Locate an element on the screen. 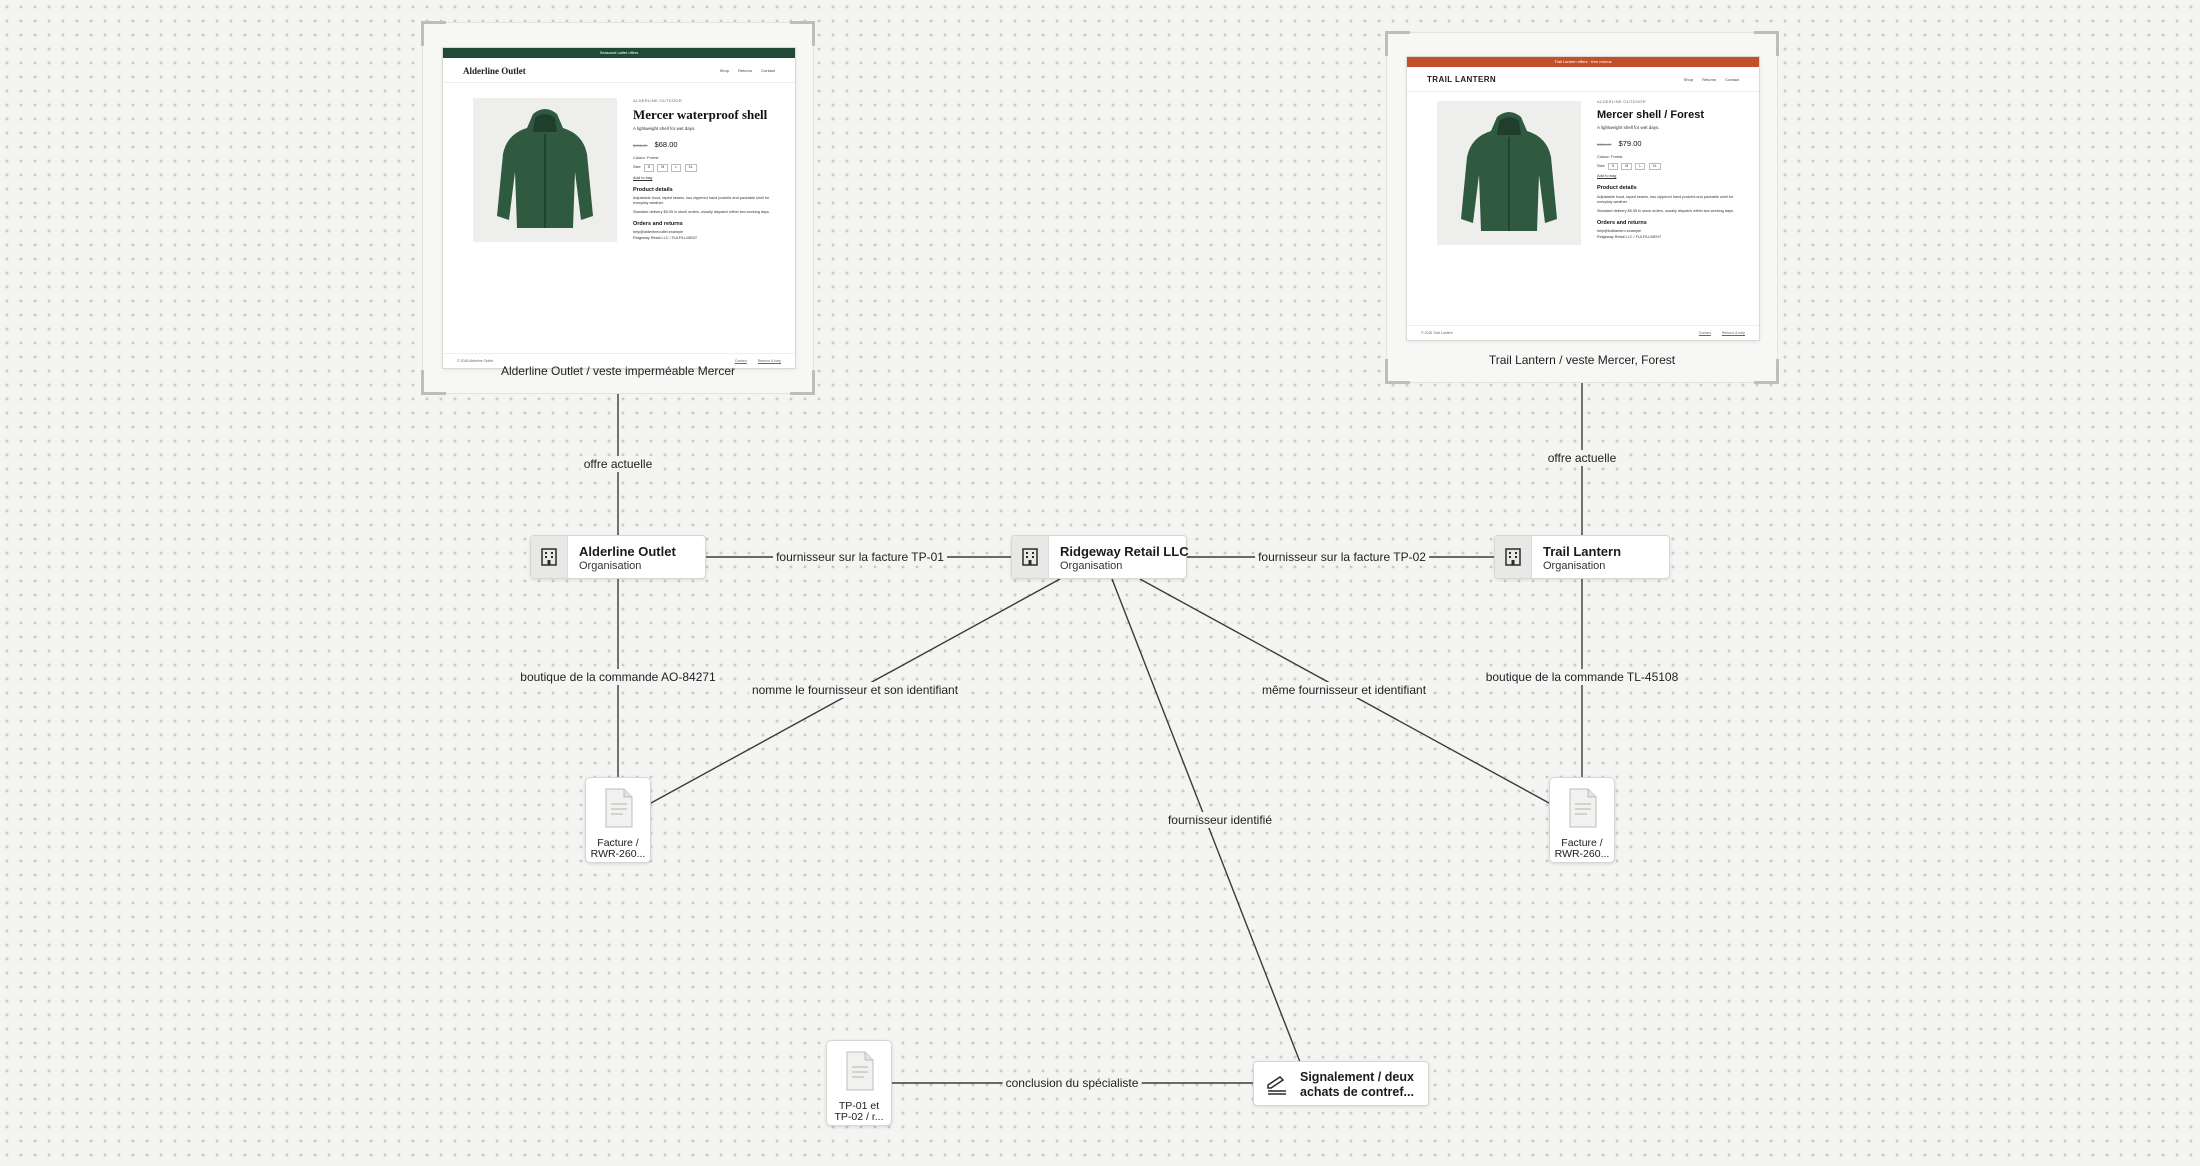 The image size is (2200, 1166). building-icon is located at coordinates (1513, 557).